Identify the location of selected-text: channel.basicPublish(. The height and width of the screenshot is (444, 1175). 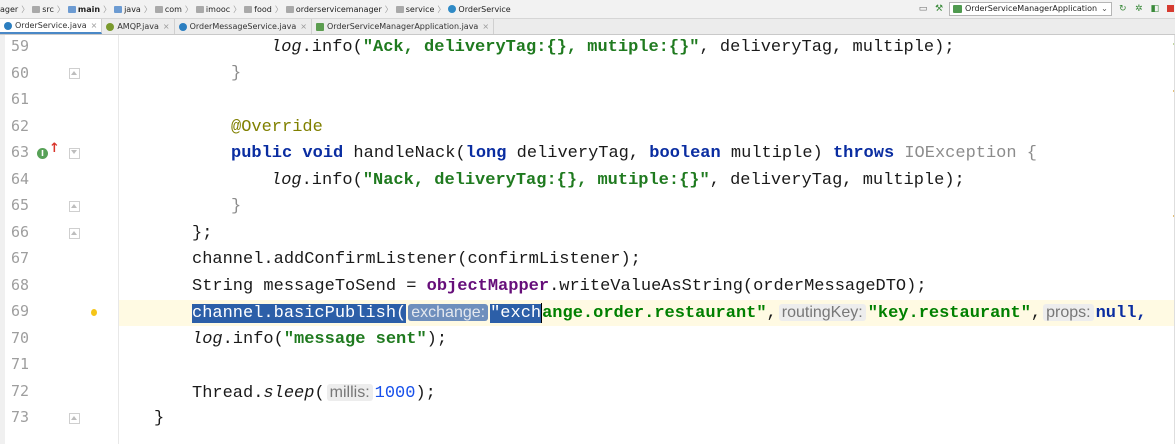
(299, 313).